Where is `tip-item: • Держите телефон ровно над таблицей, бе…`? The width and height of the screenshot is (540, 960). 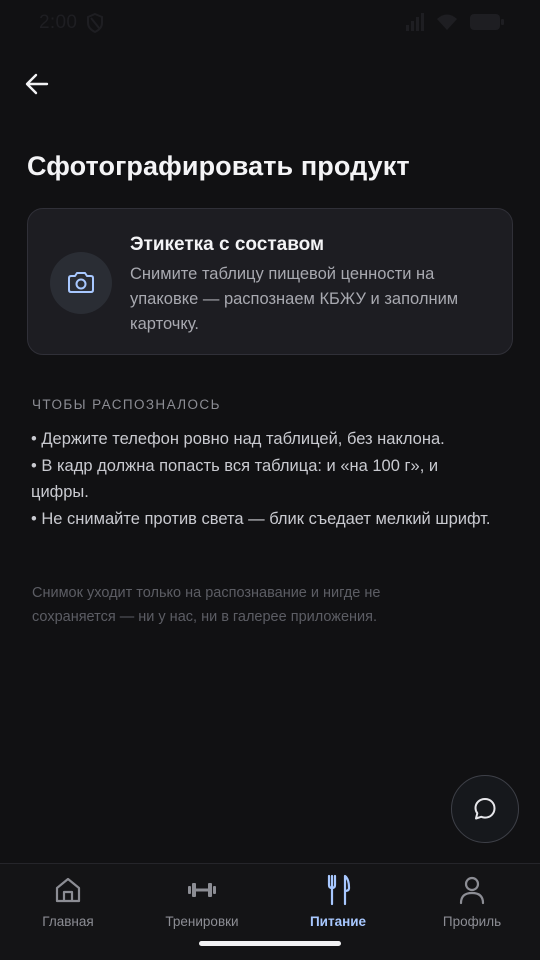
tip-item: • Держите телефон ровно над таблицей, бе… is located at coordinates (238, 439).